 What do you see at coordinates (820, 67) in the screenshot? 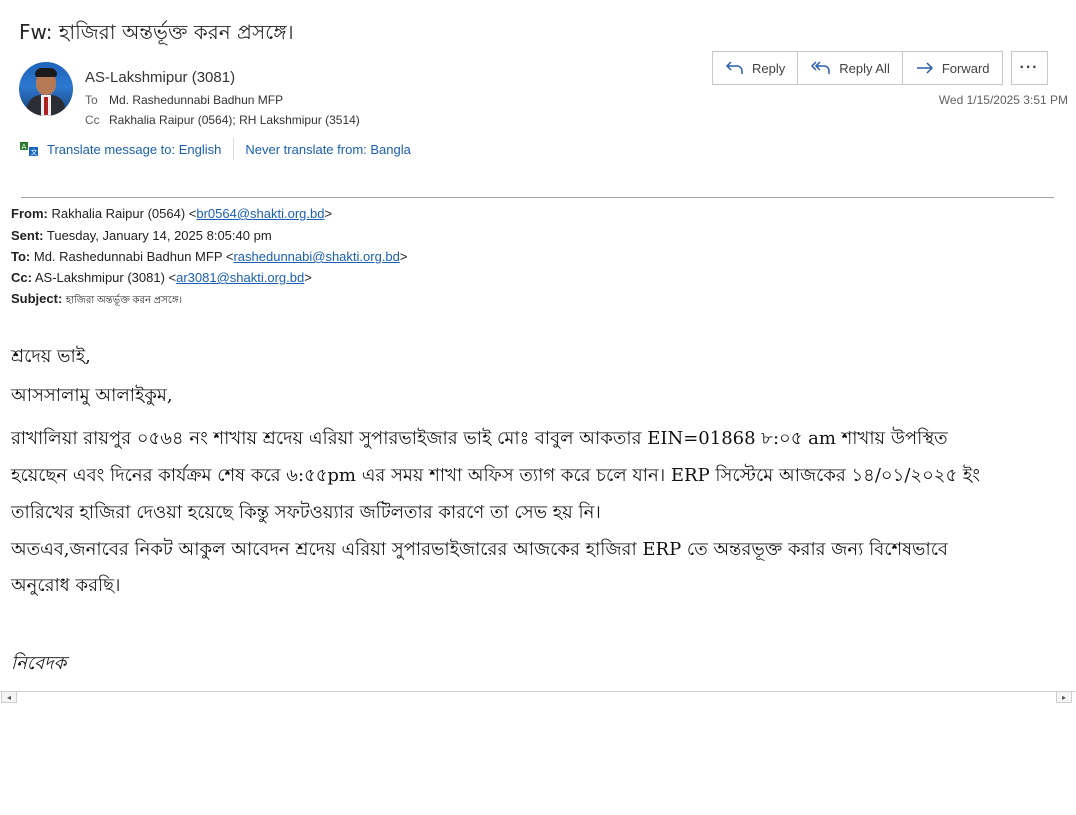
I see `reply-all-icon` at bounding box center [820, 67].